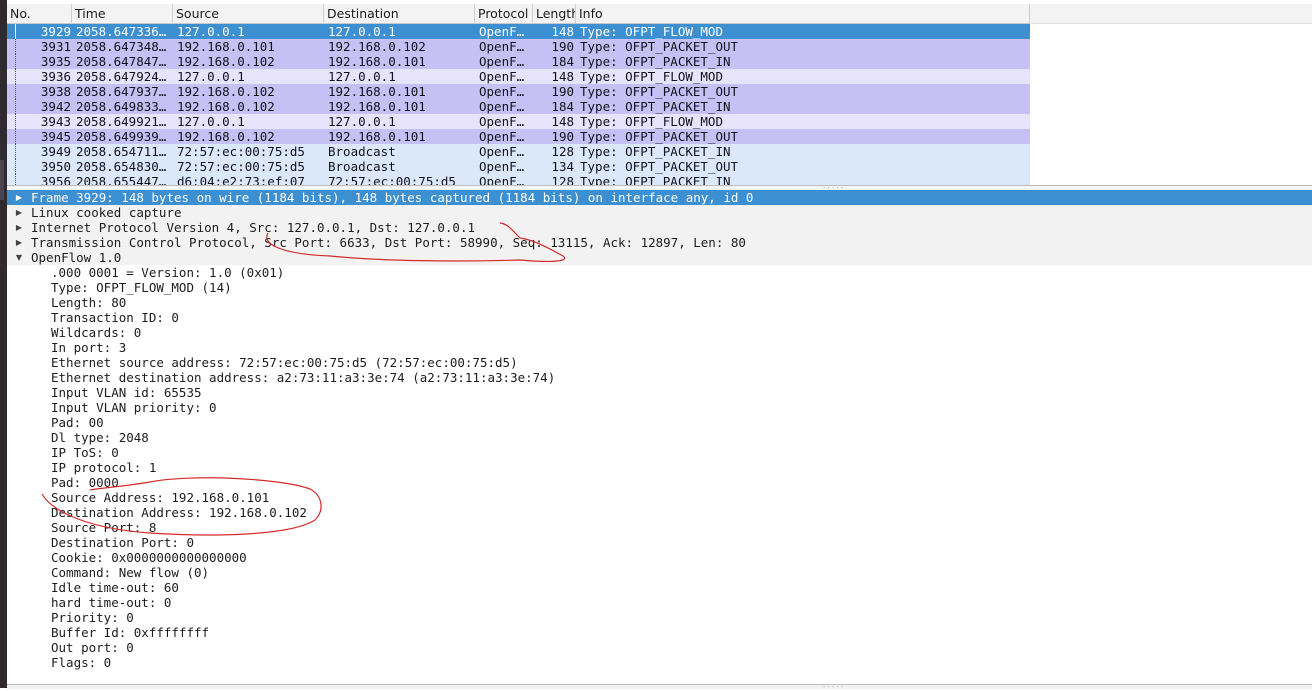  Describe the element at coordinates (562, 179) in the screenshot. I see `cell-length: 128` at that location.